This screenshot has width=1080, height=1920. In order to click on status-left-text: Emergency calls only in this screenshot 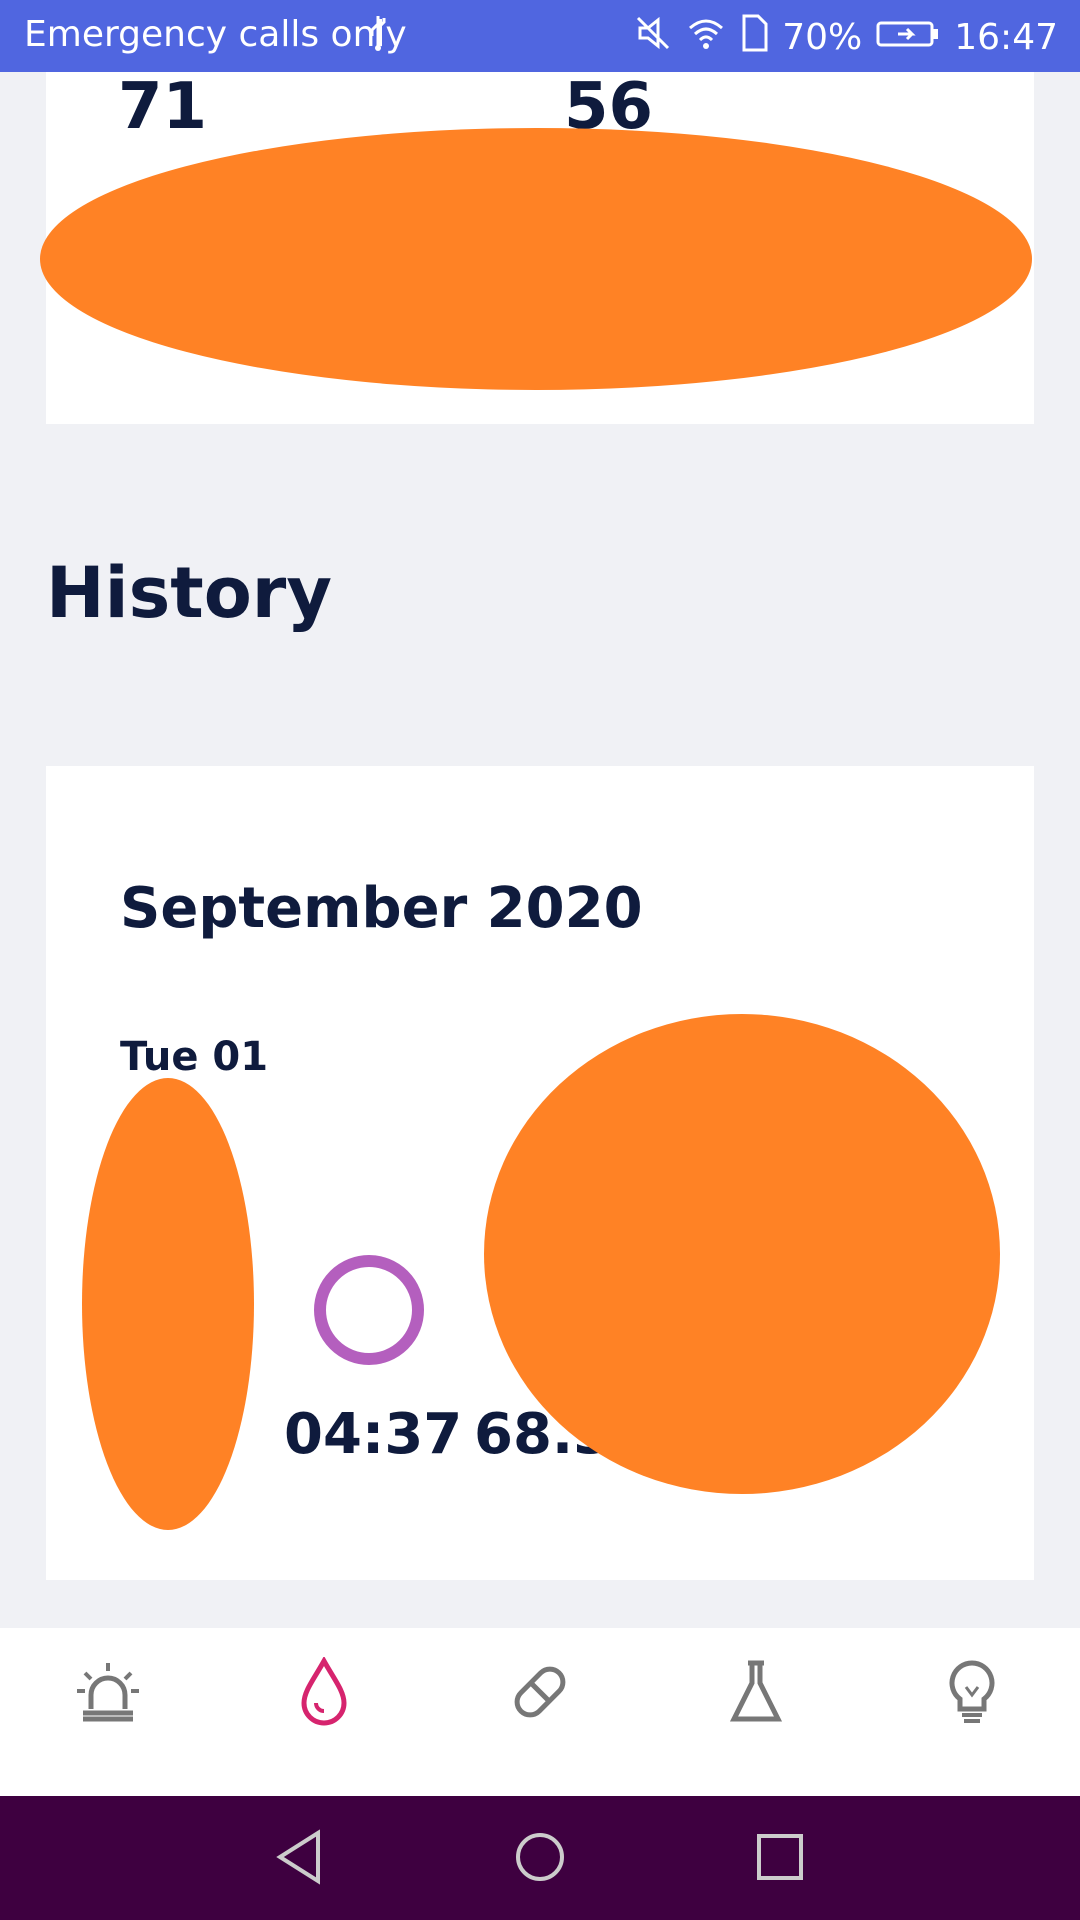, I will do `click(215, 34)`.